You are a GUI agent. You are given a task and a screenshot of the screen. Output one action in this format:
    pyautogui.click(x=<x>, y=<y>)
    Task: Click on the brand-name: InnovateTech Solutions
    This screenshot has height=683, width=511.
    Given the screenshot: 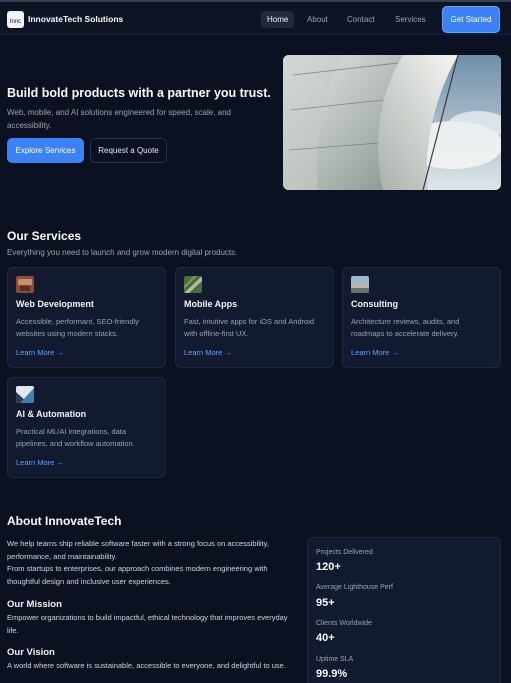 What is the action you would take?
    pyautogui.click(x=75, y=19)
    